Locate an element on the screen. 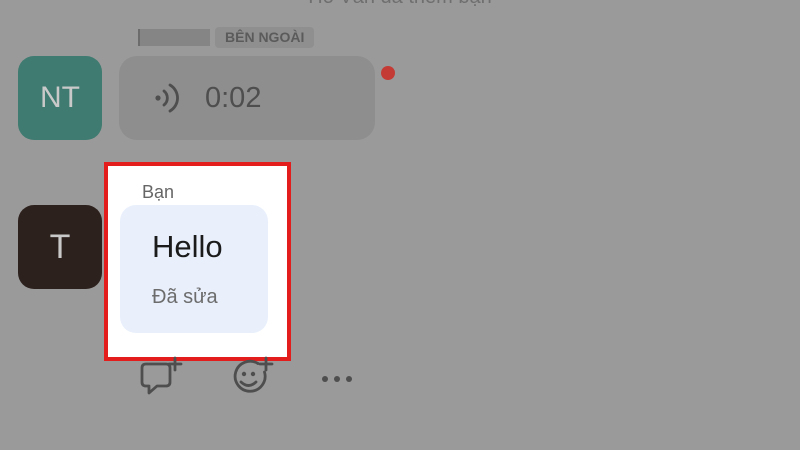  audio-wave-icon is located at coordinates (170, 100).